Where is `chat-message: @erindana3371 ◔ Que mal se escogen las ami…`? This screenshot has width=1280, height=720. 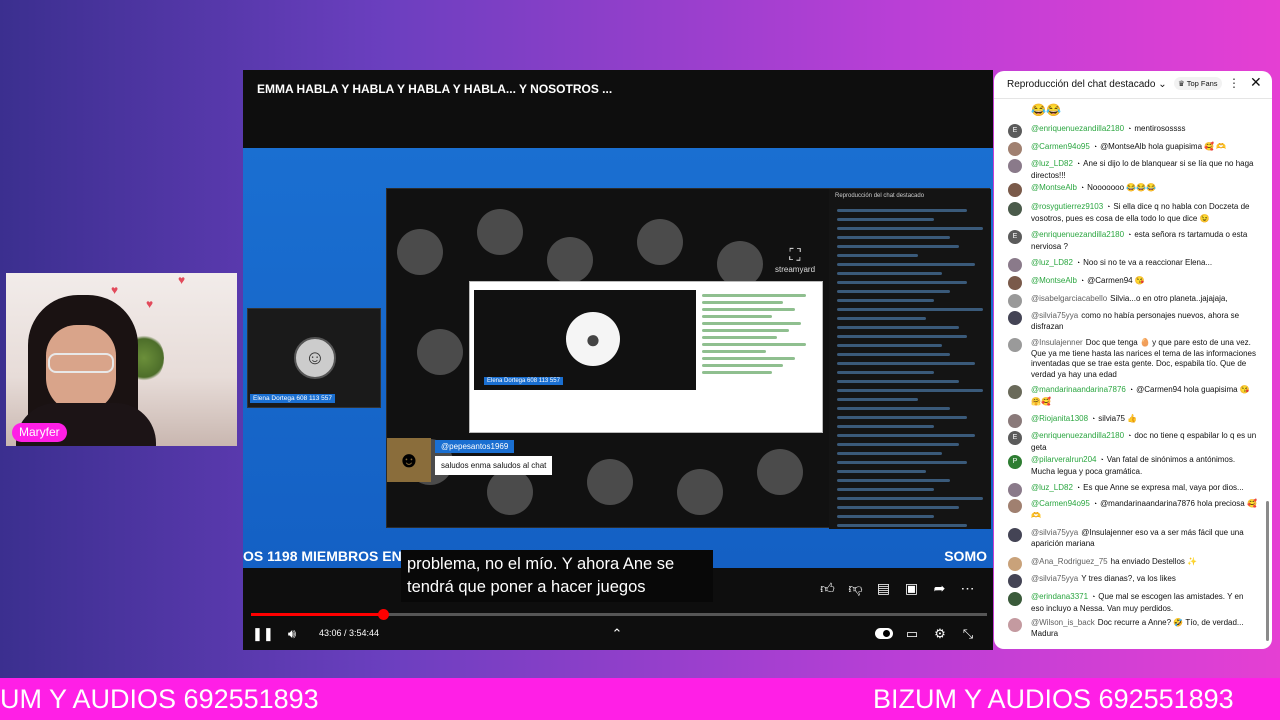 chat-message: @erindana3371 ◔ Que mal se escogen las ami… is located at coordinates (1133, 603).